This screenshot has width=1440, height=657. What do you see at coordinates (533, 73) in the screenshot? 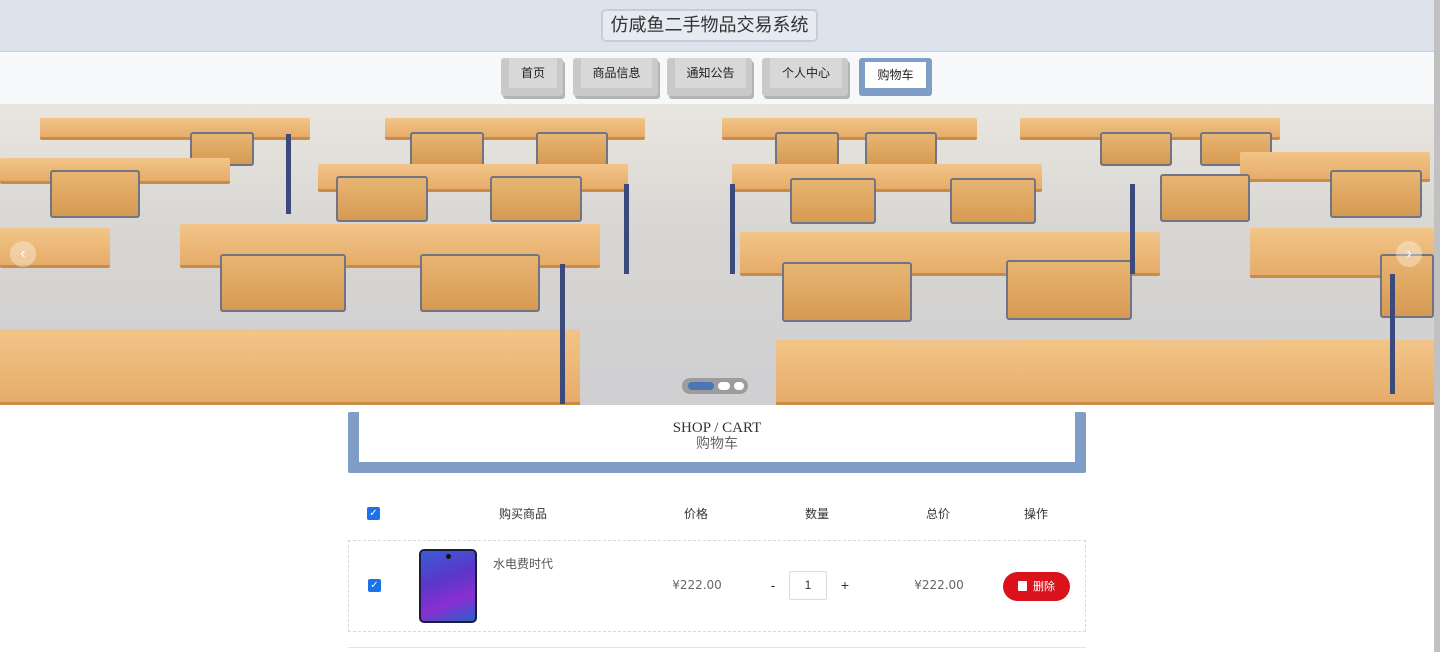
I see `nav-home-label: 首页` at bounding box center [533, 73].